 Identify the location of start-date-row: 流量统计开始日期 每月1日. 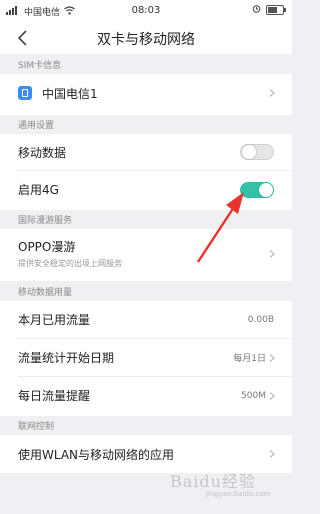
(146, 357).